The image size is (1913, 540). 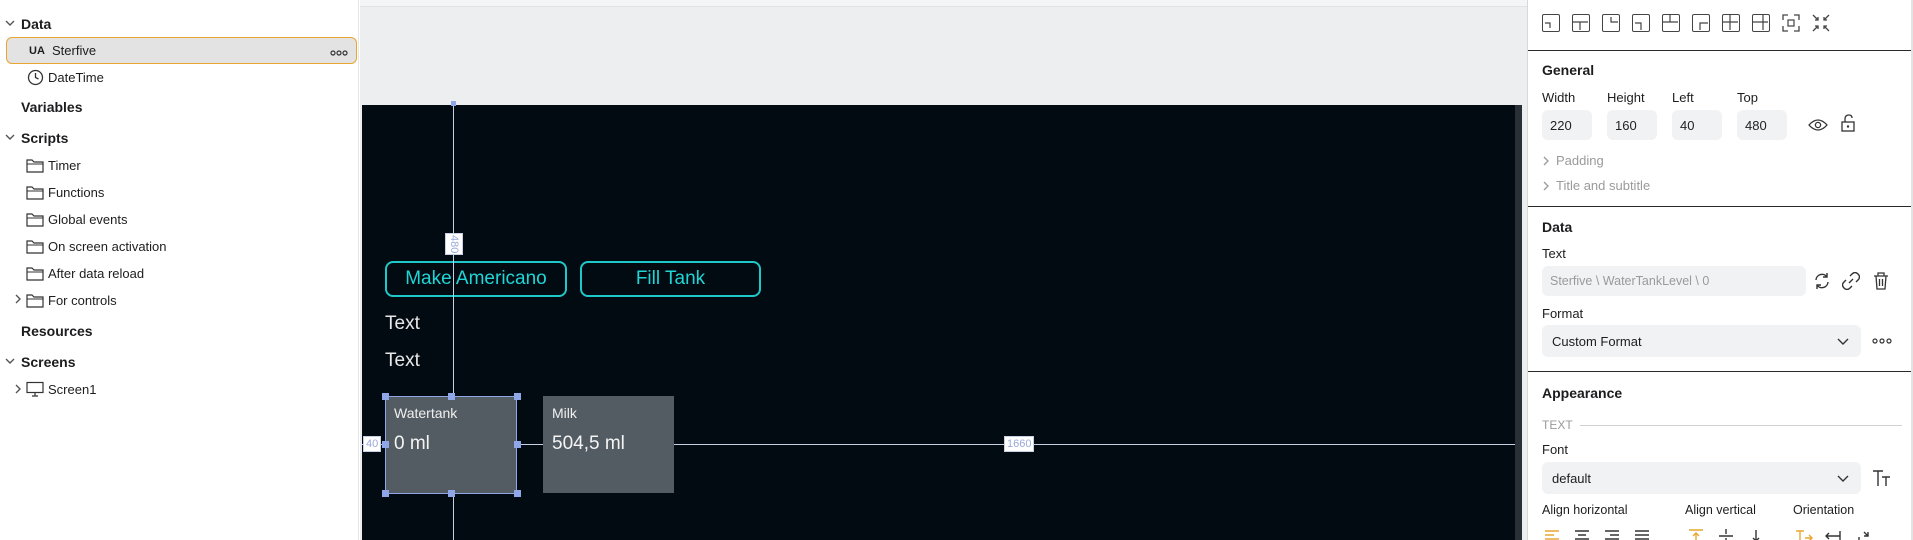 I want to click on trash-icon, so click(x=1881, y=281).